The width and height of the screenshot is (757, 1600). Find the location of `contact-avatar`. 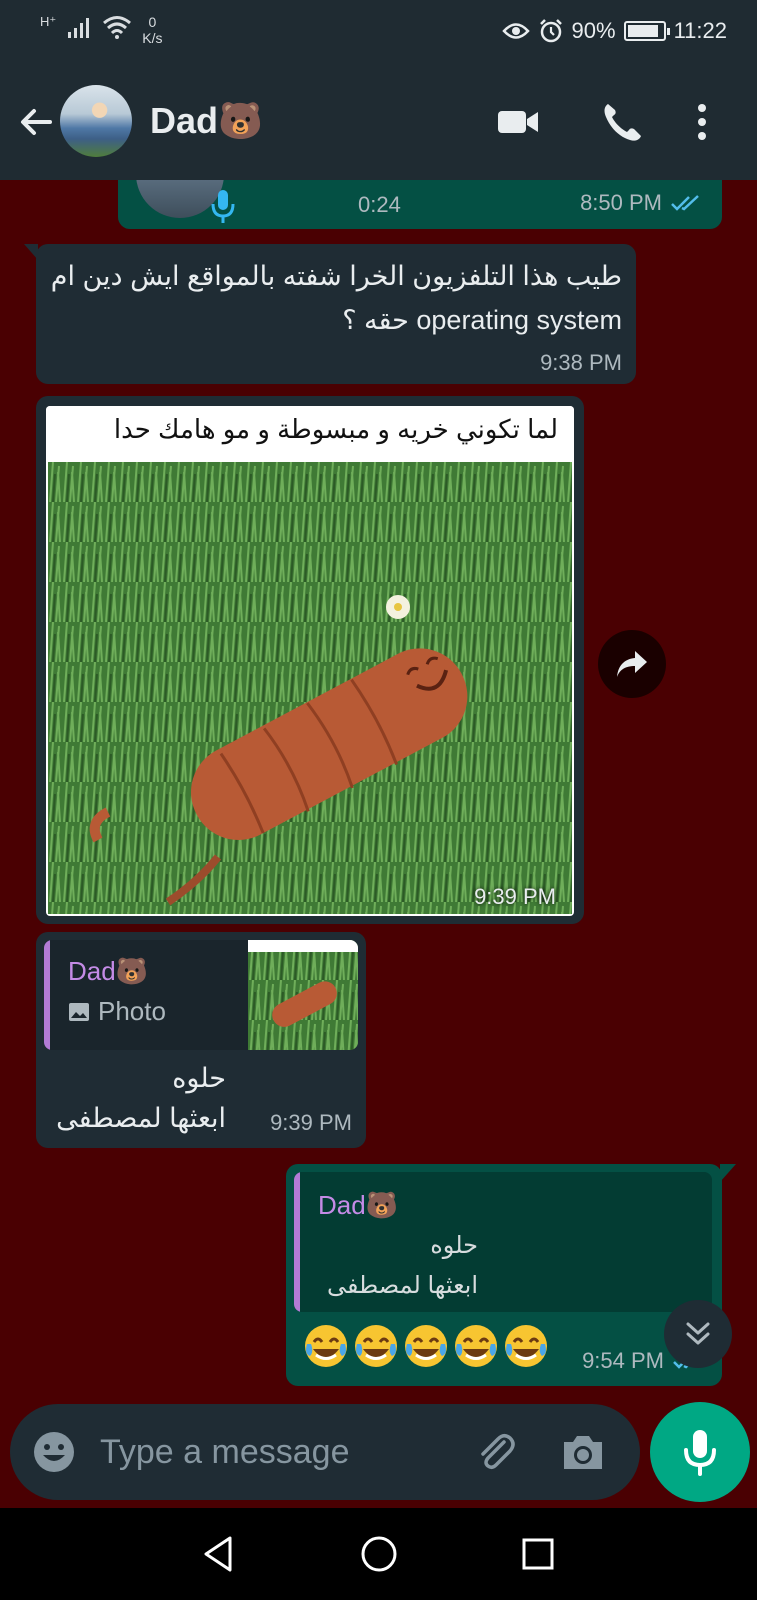

contact-avatar is located at coordinates (96, 121).